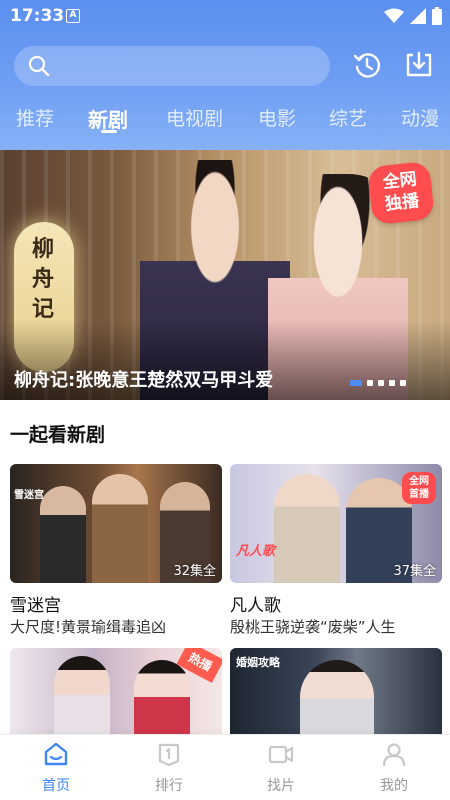 Image resolution: width=450 pixels, height=800 pixels. Describe the element at coordinates (194, 117) in the screenshot. I see `tab-tv-series: 电视剧` at that location.